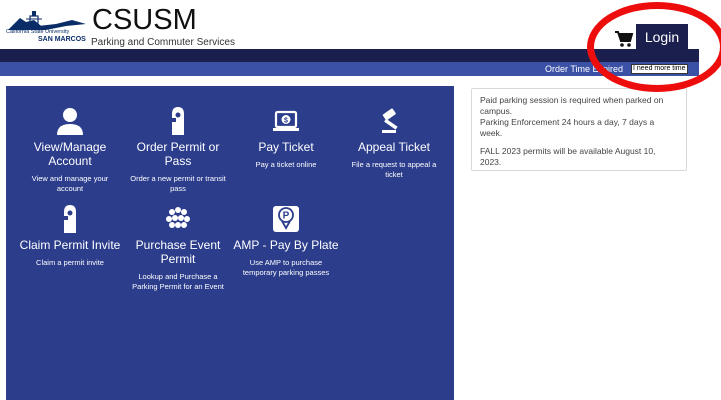 Image resolution: width=721 pixels, height=400 pixels. Describe the element at coordinates (144, 20) in the screenshot. I see `site-title: CSUSM` at that location.